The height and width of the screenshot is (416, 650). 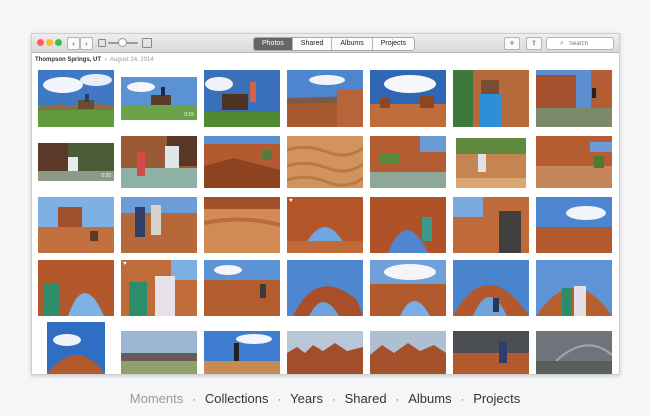 What do you see at coordinates (58, 42) in the screenshot?
I see `fullscreen-window-button` at bounding box center [58, 42].